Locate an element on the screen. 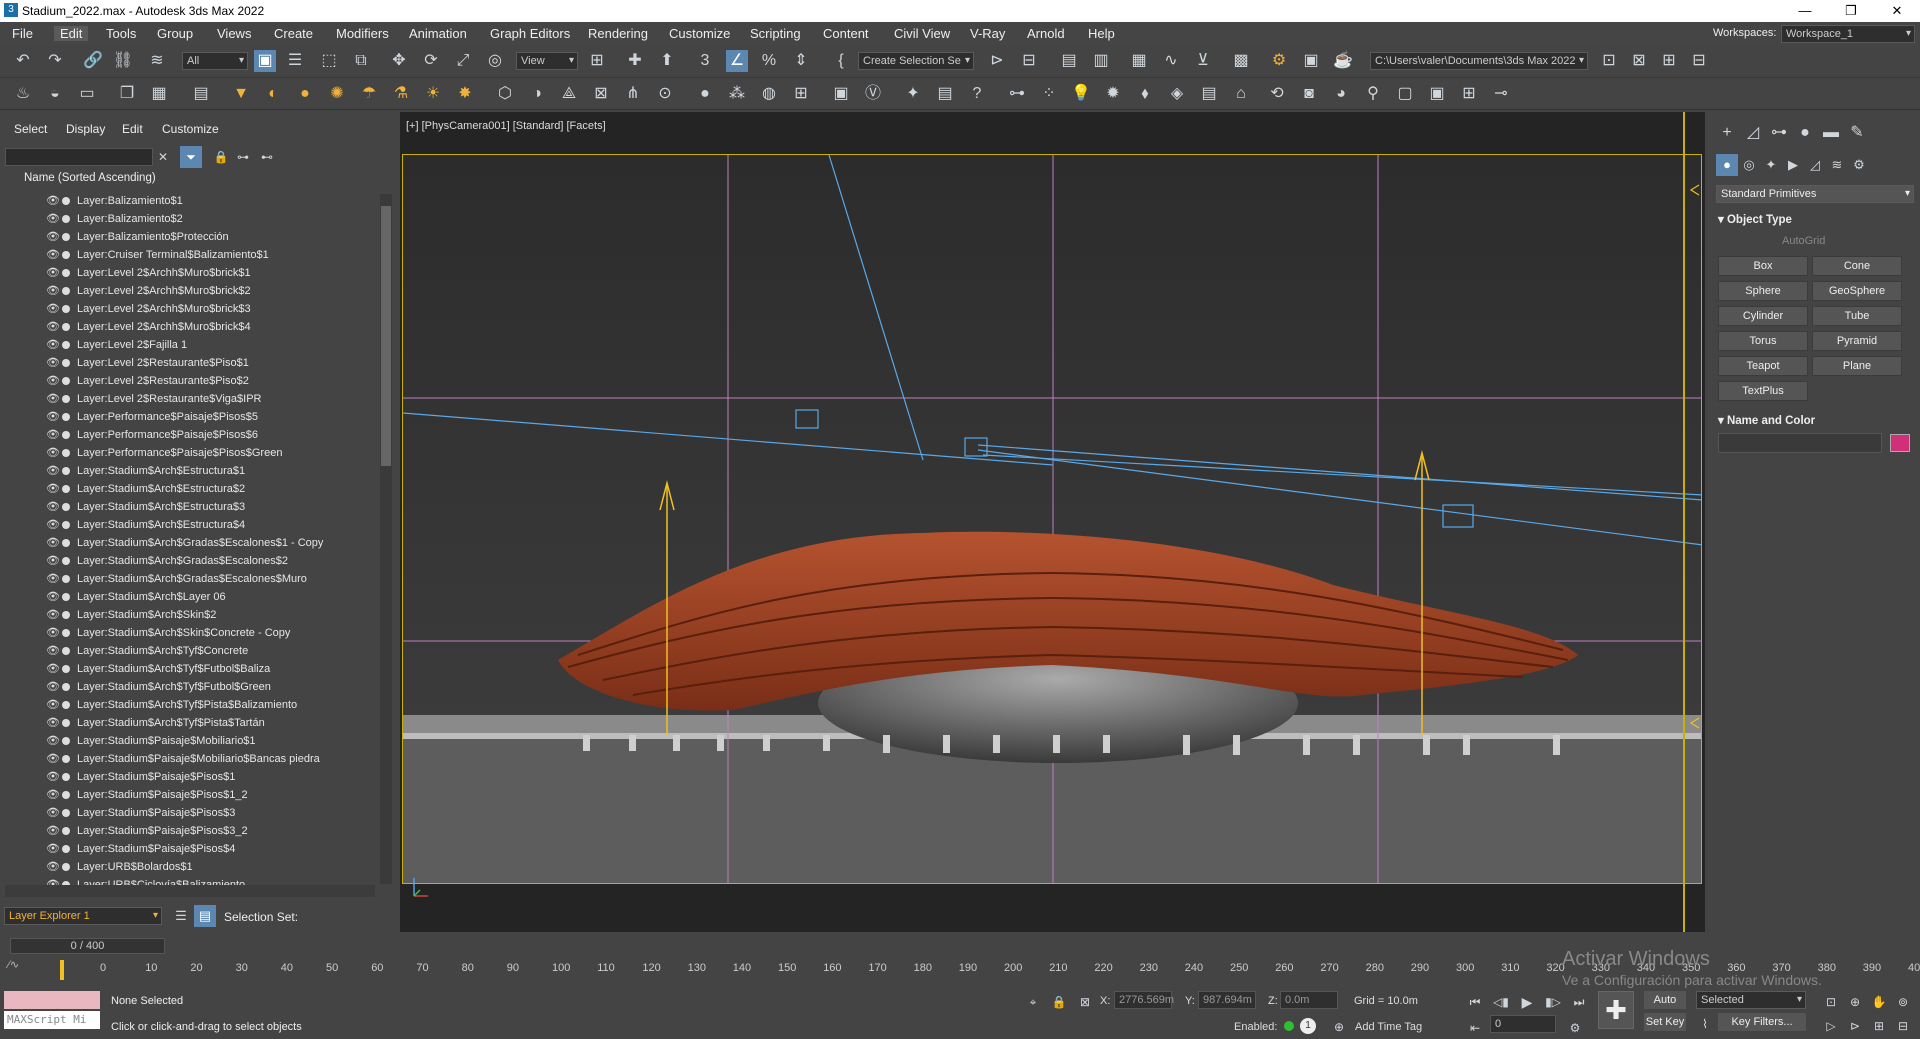 Image resolution: width=1920 pixels, height=1039 pixels. layer-row: 👁 Layer:Stadium$Arch$Tyf$Concrete is located at coordinates (200, 651).